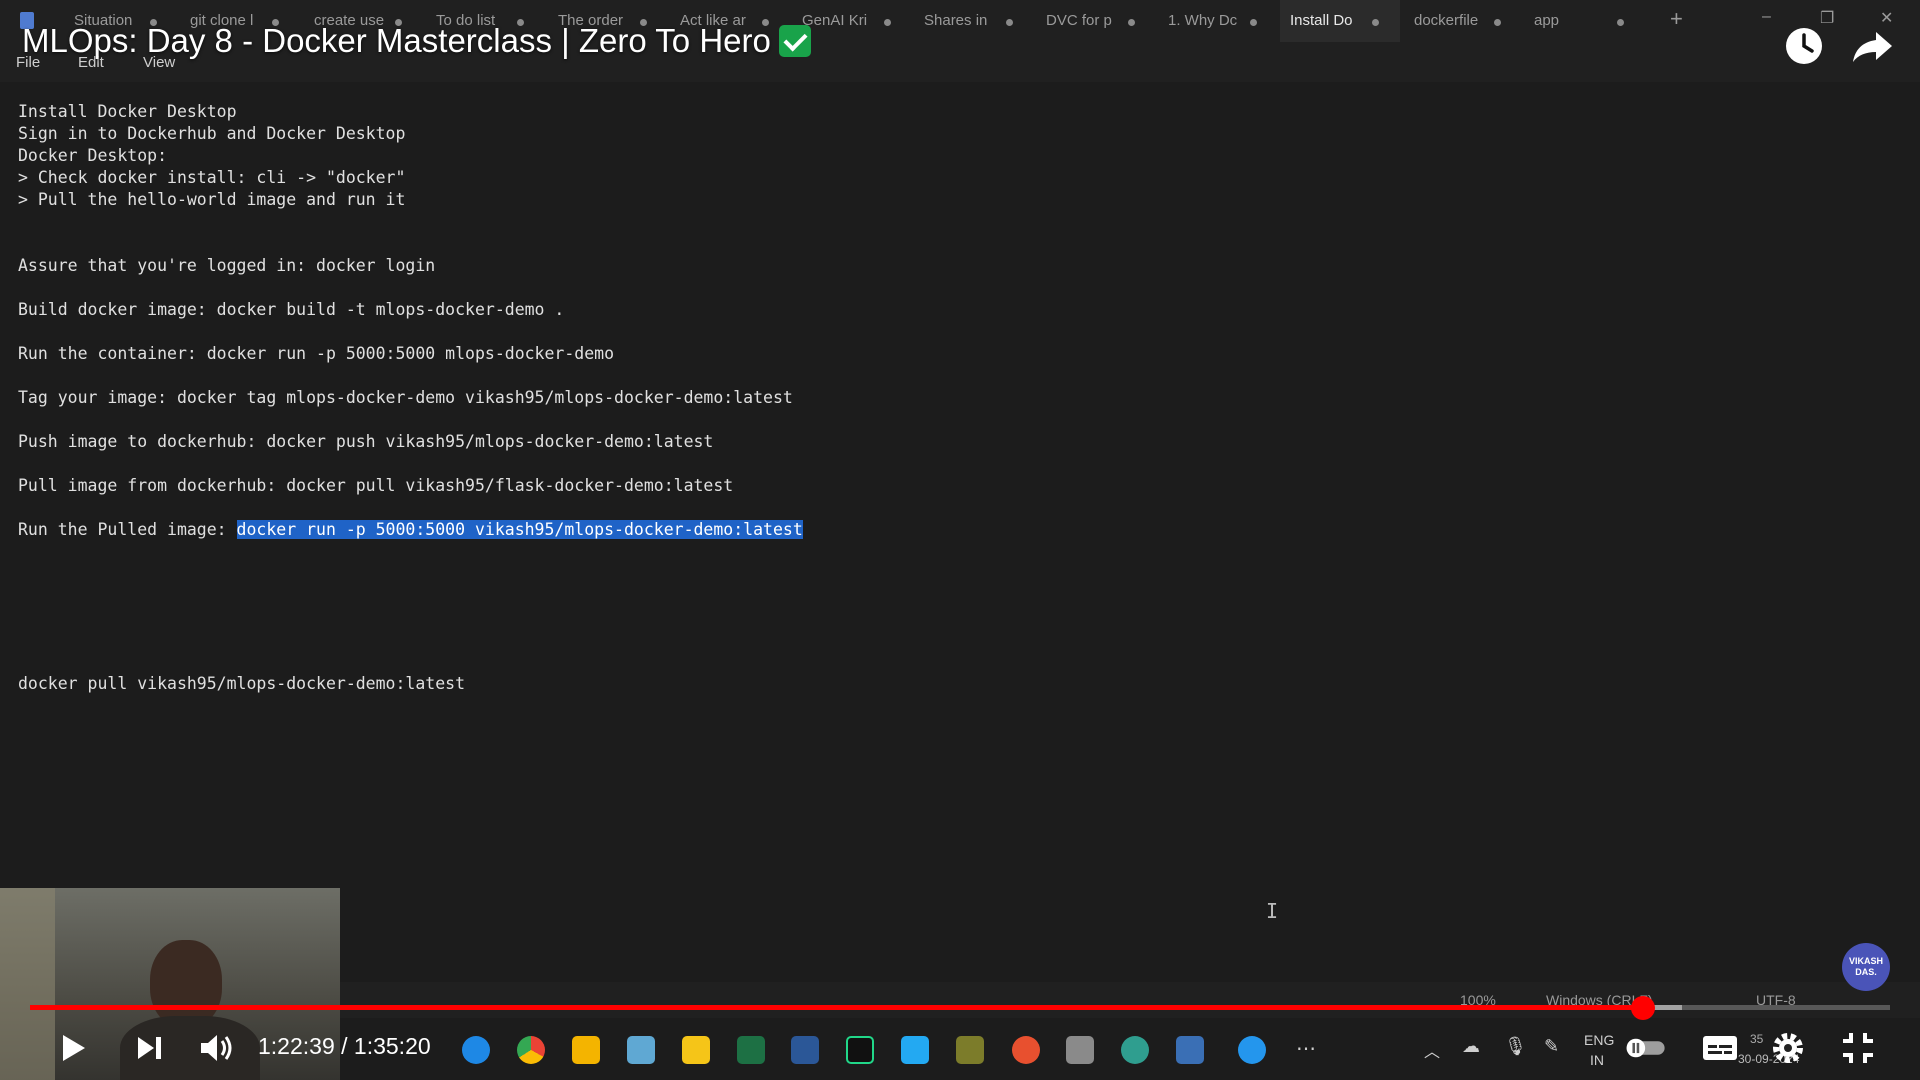 The height and width of the screenshot is (1080, 1920). Describe the element at coordinates (586, 1050) in the screenshot. I see `file-explorer-icon` at that location.